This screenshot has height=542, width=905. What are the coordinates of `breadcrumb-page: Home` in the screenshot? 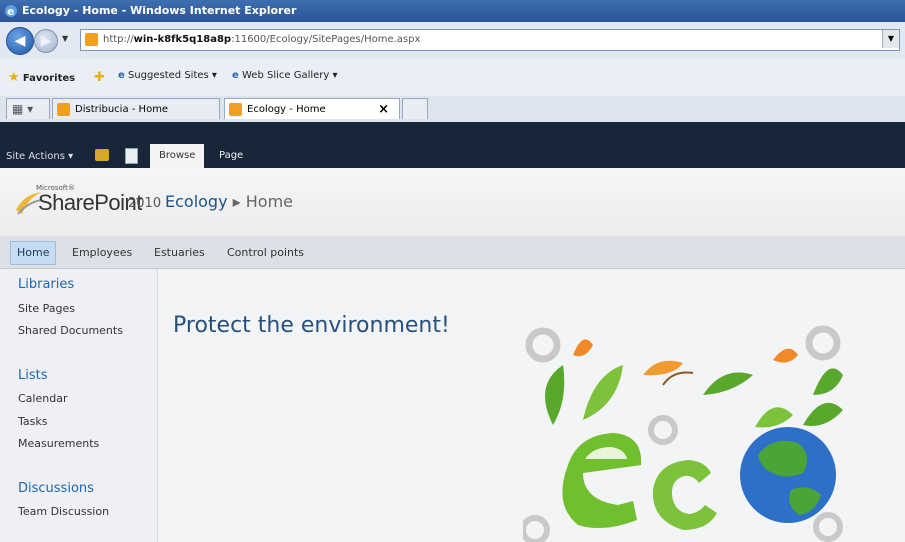 It's located at (269, 201).